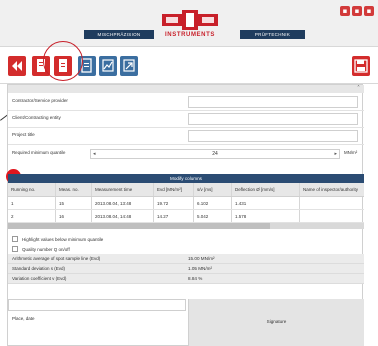 Image resolution: width=378 pixels, height=346 pixels. Describe the element at coordinates (32, 189) in the screenshot. I see `col-running-no: Running no.` at that location.